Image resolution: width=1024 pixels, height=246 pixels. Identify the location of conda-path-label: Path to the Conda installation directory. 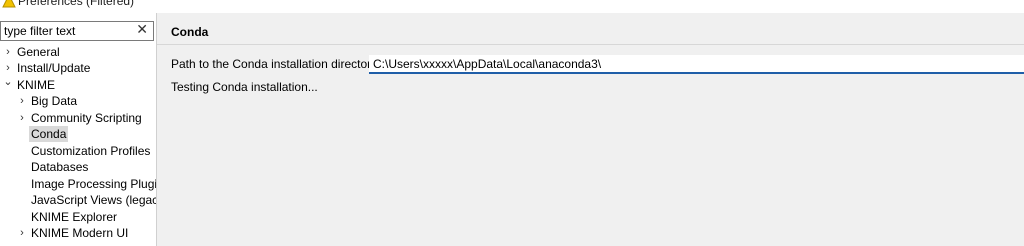
(274, 64).